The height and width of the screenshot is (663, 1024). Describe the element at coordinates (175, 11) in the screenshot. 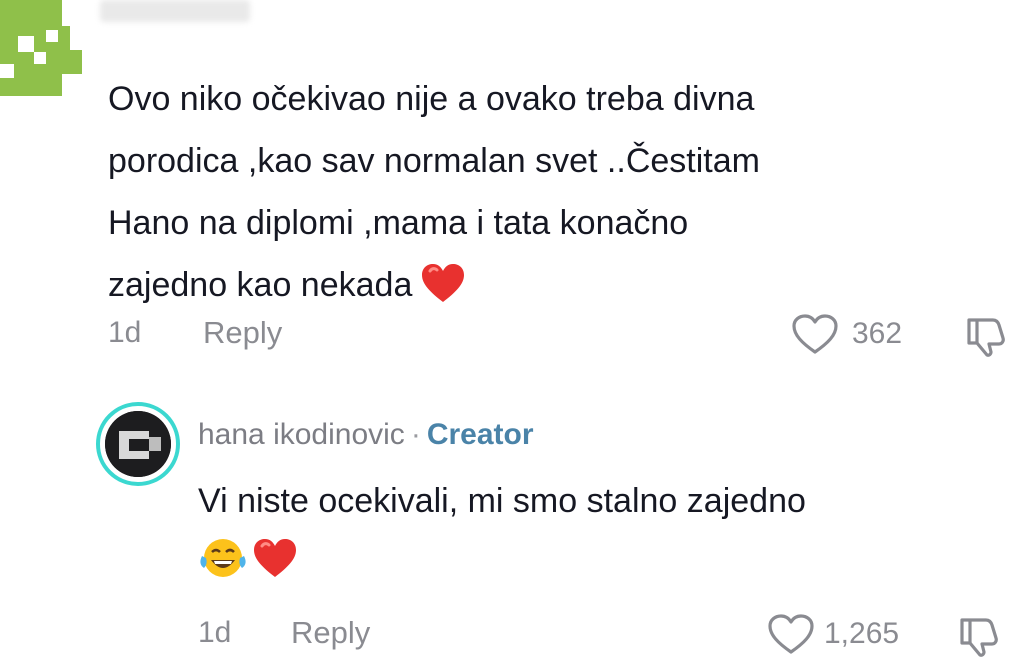

I see `username-redacted` at that location.